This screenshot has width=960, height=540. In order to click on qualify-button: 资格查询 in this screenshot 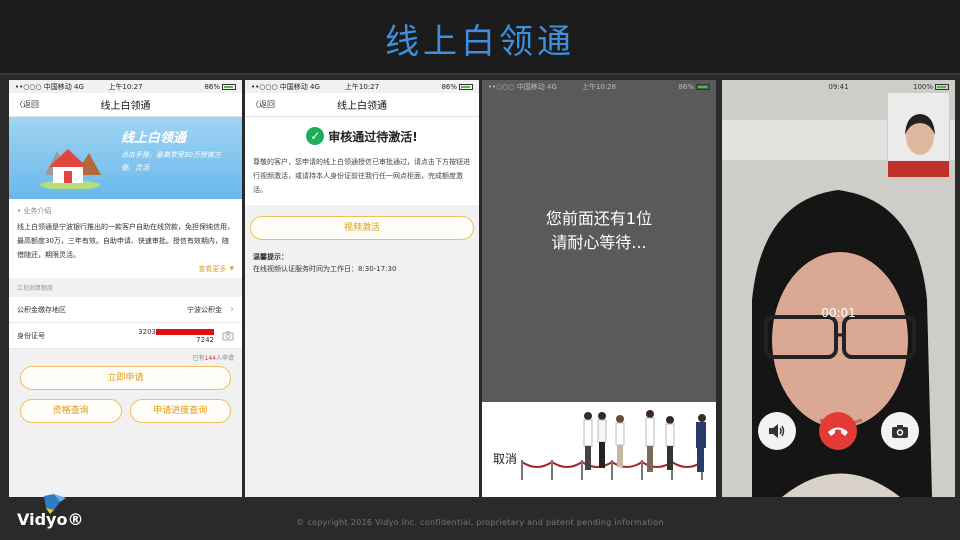, I will do `click(71, 411)`.